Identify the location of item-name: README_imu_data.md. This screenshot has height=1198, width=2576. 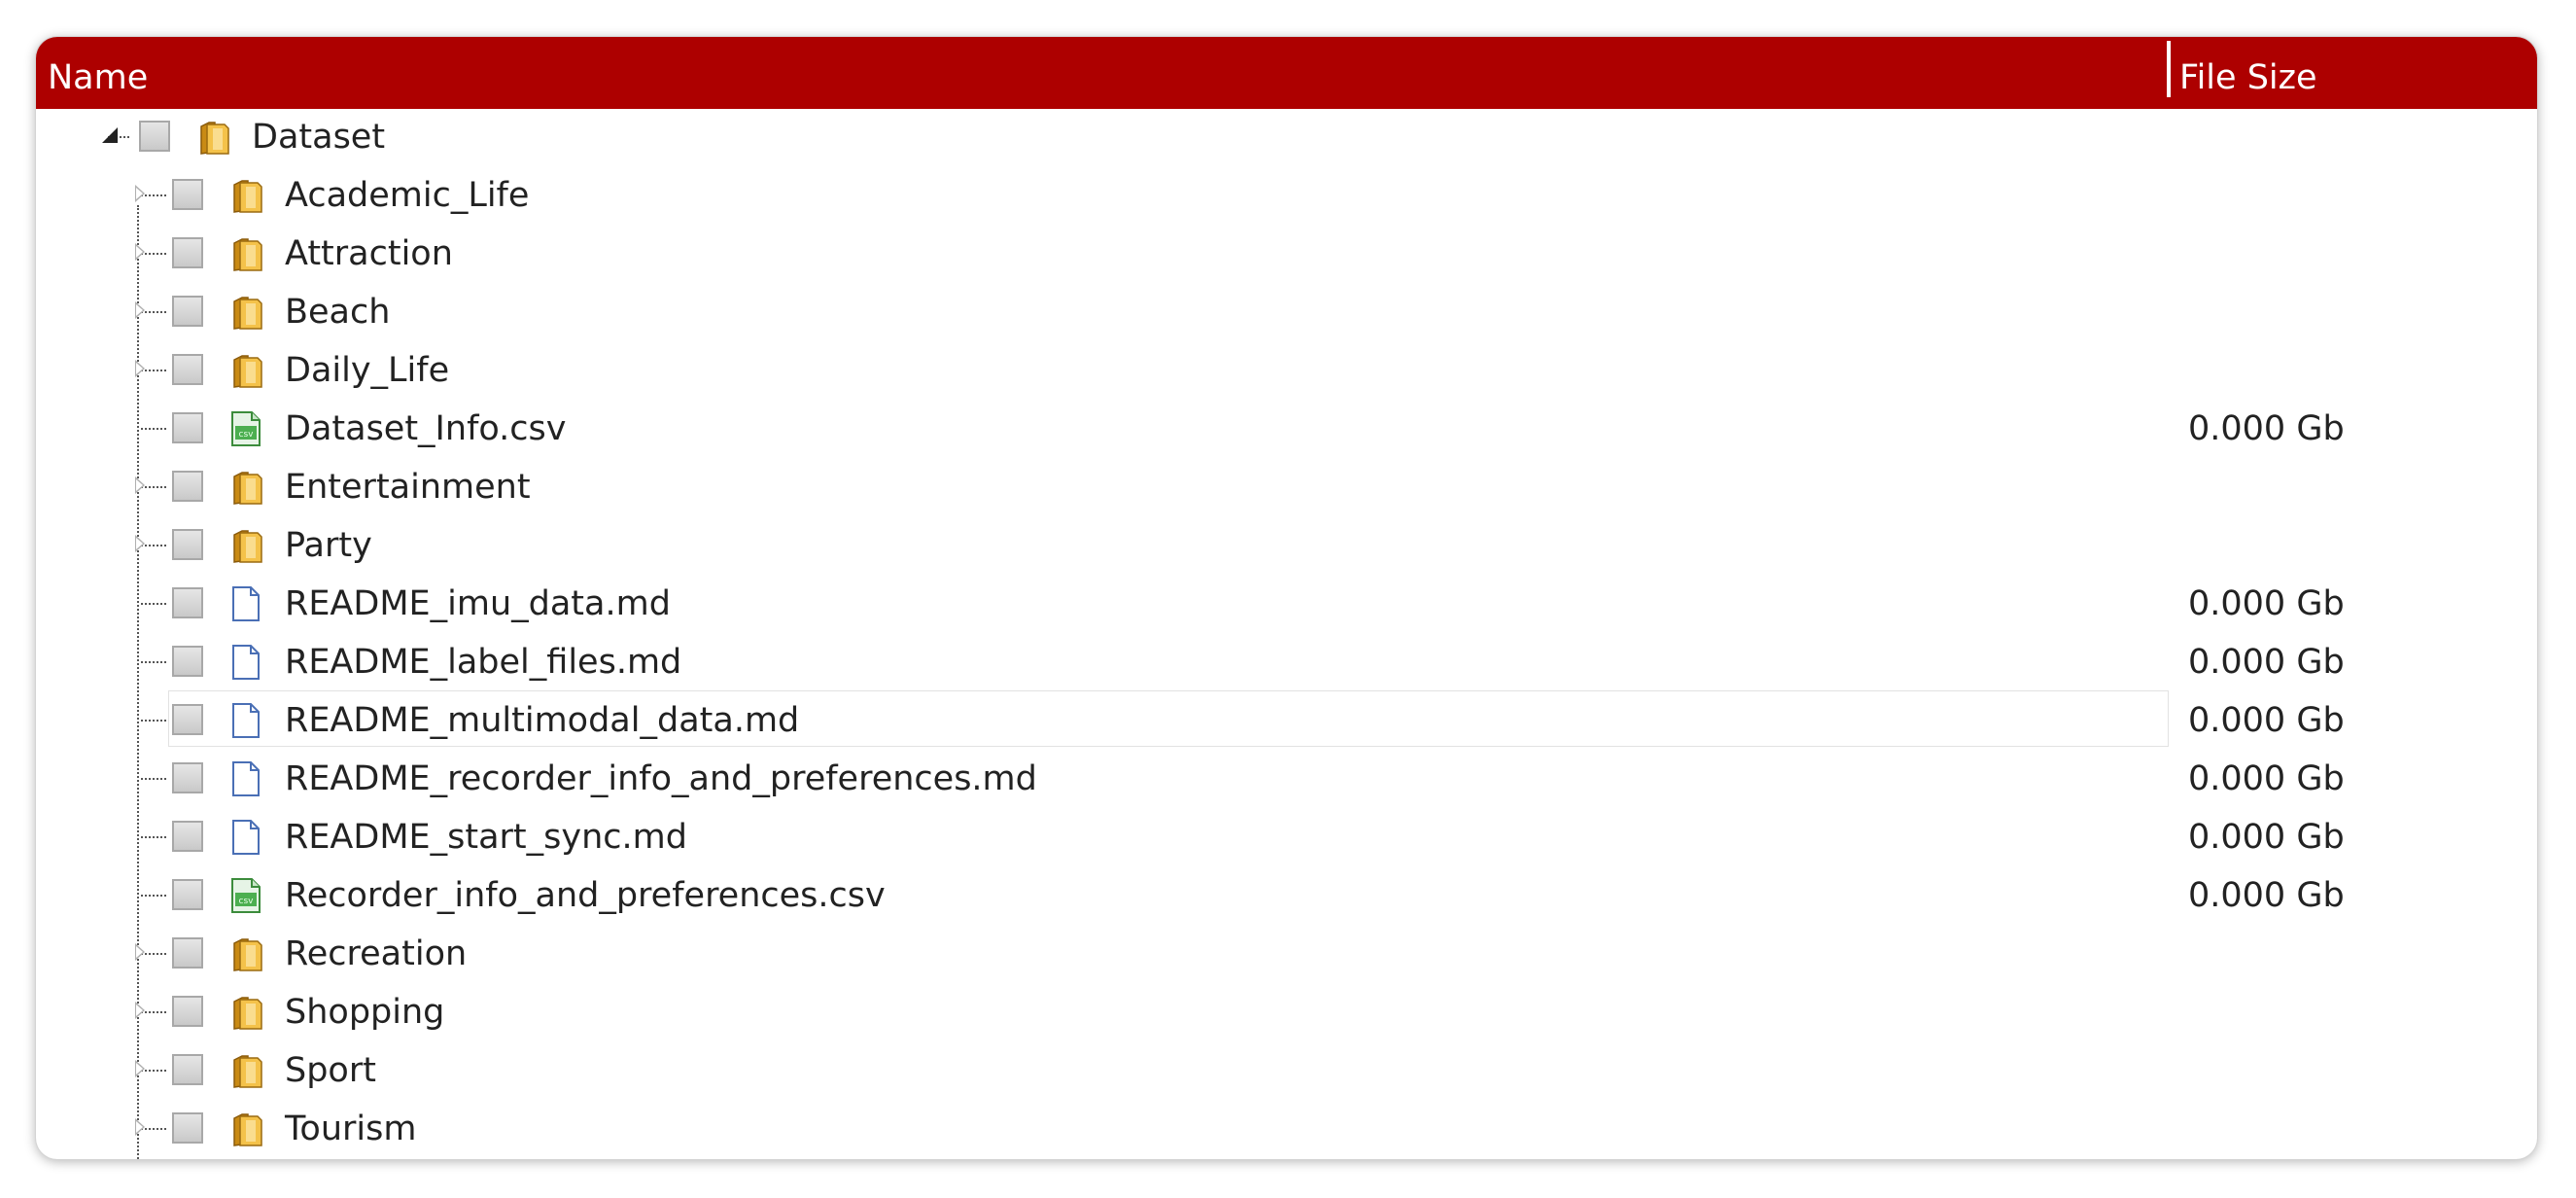
(478, 603).